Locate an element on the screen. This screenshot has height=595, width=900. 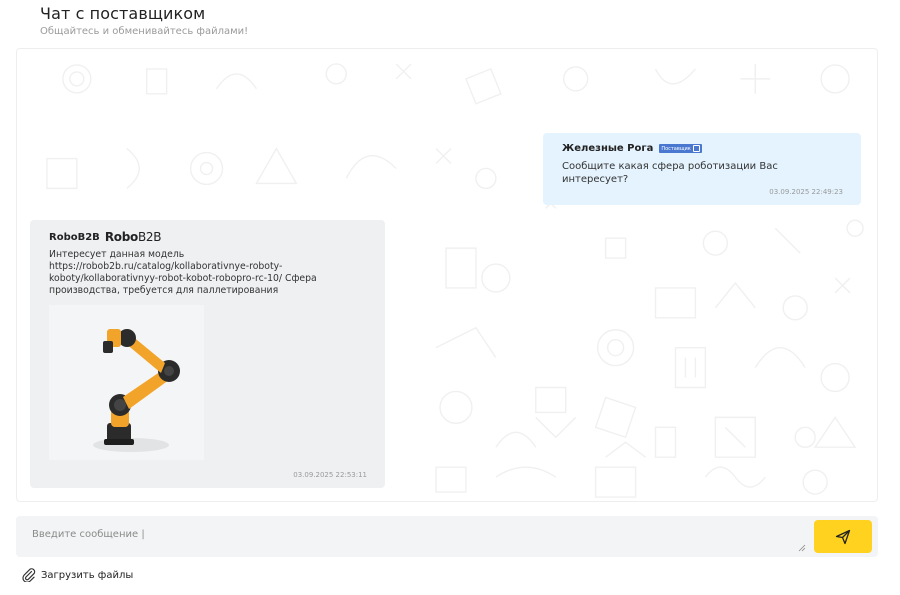
message-timestamp: 03.09.2025 22:53:11 is located at coordinates (330, 475).